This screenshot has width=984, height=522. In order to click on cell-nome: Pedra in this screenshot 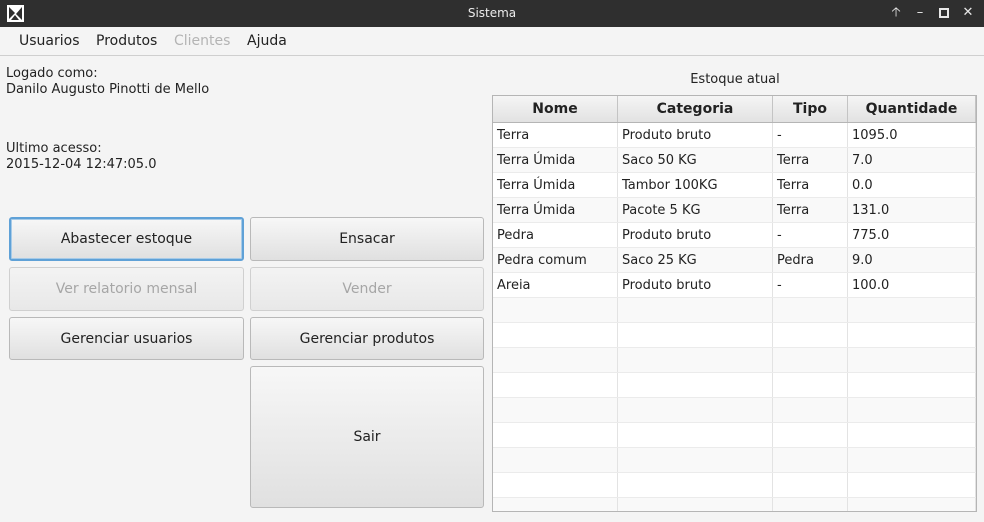, I will do `click(555, 235)`.